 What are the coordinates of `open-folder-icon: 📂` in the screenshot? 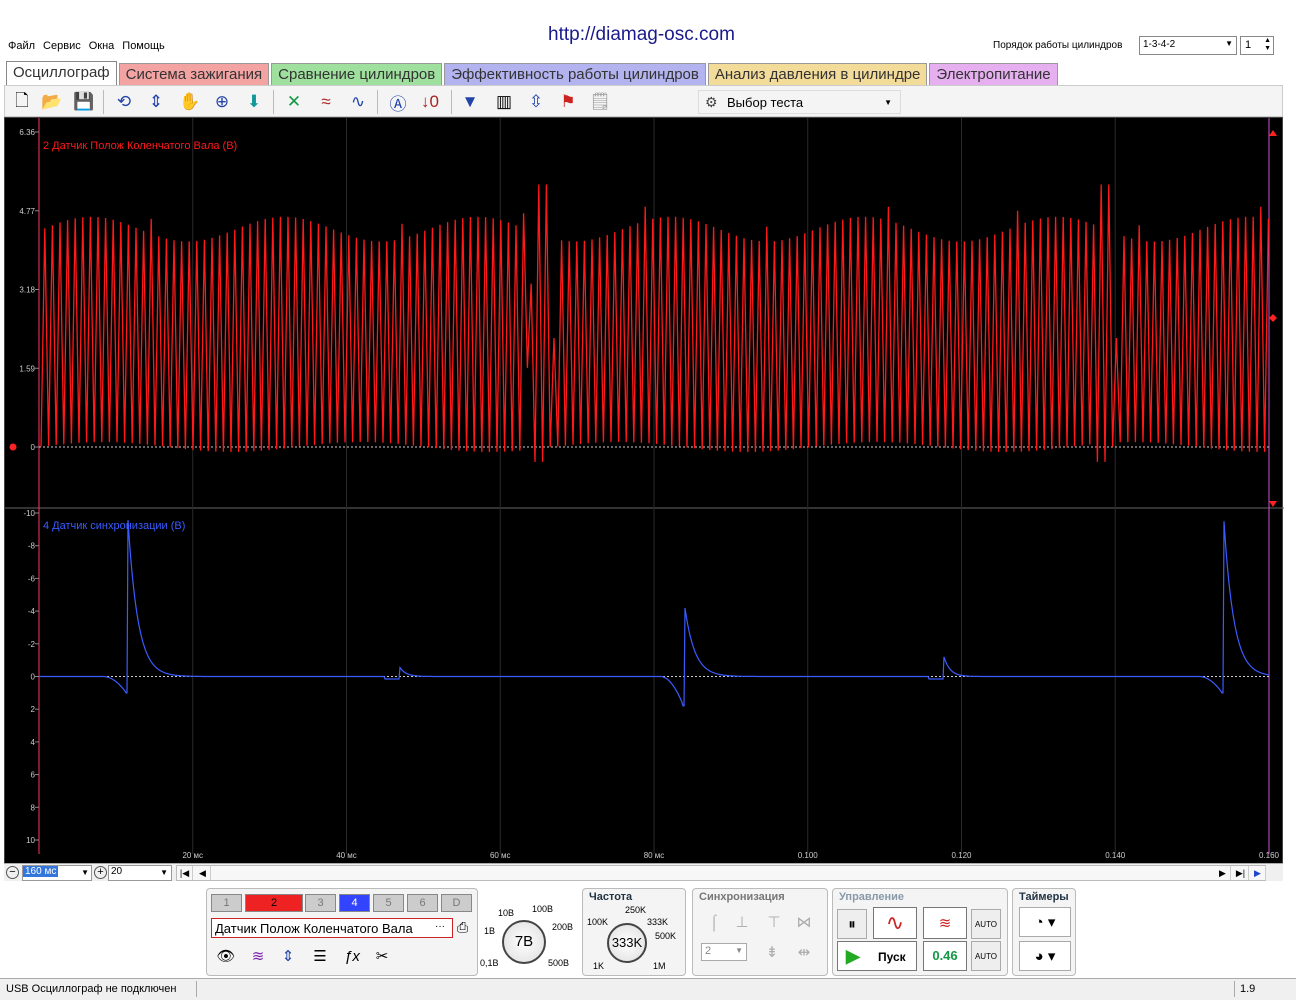 It's located at (52, 102).